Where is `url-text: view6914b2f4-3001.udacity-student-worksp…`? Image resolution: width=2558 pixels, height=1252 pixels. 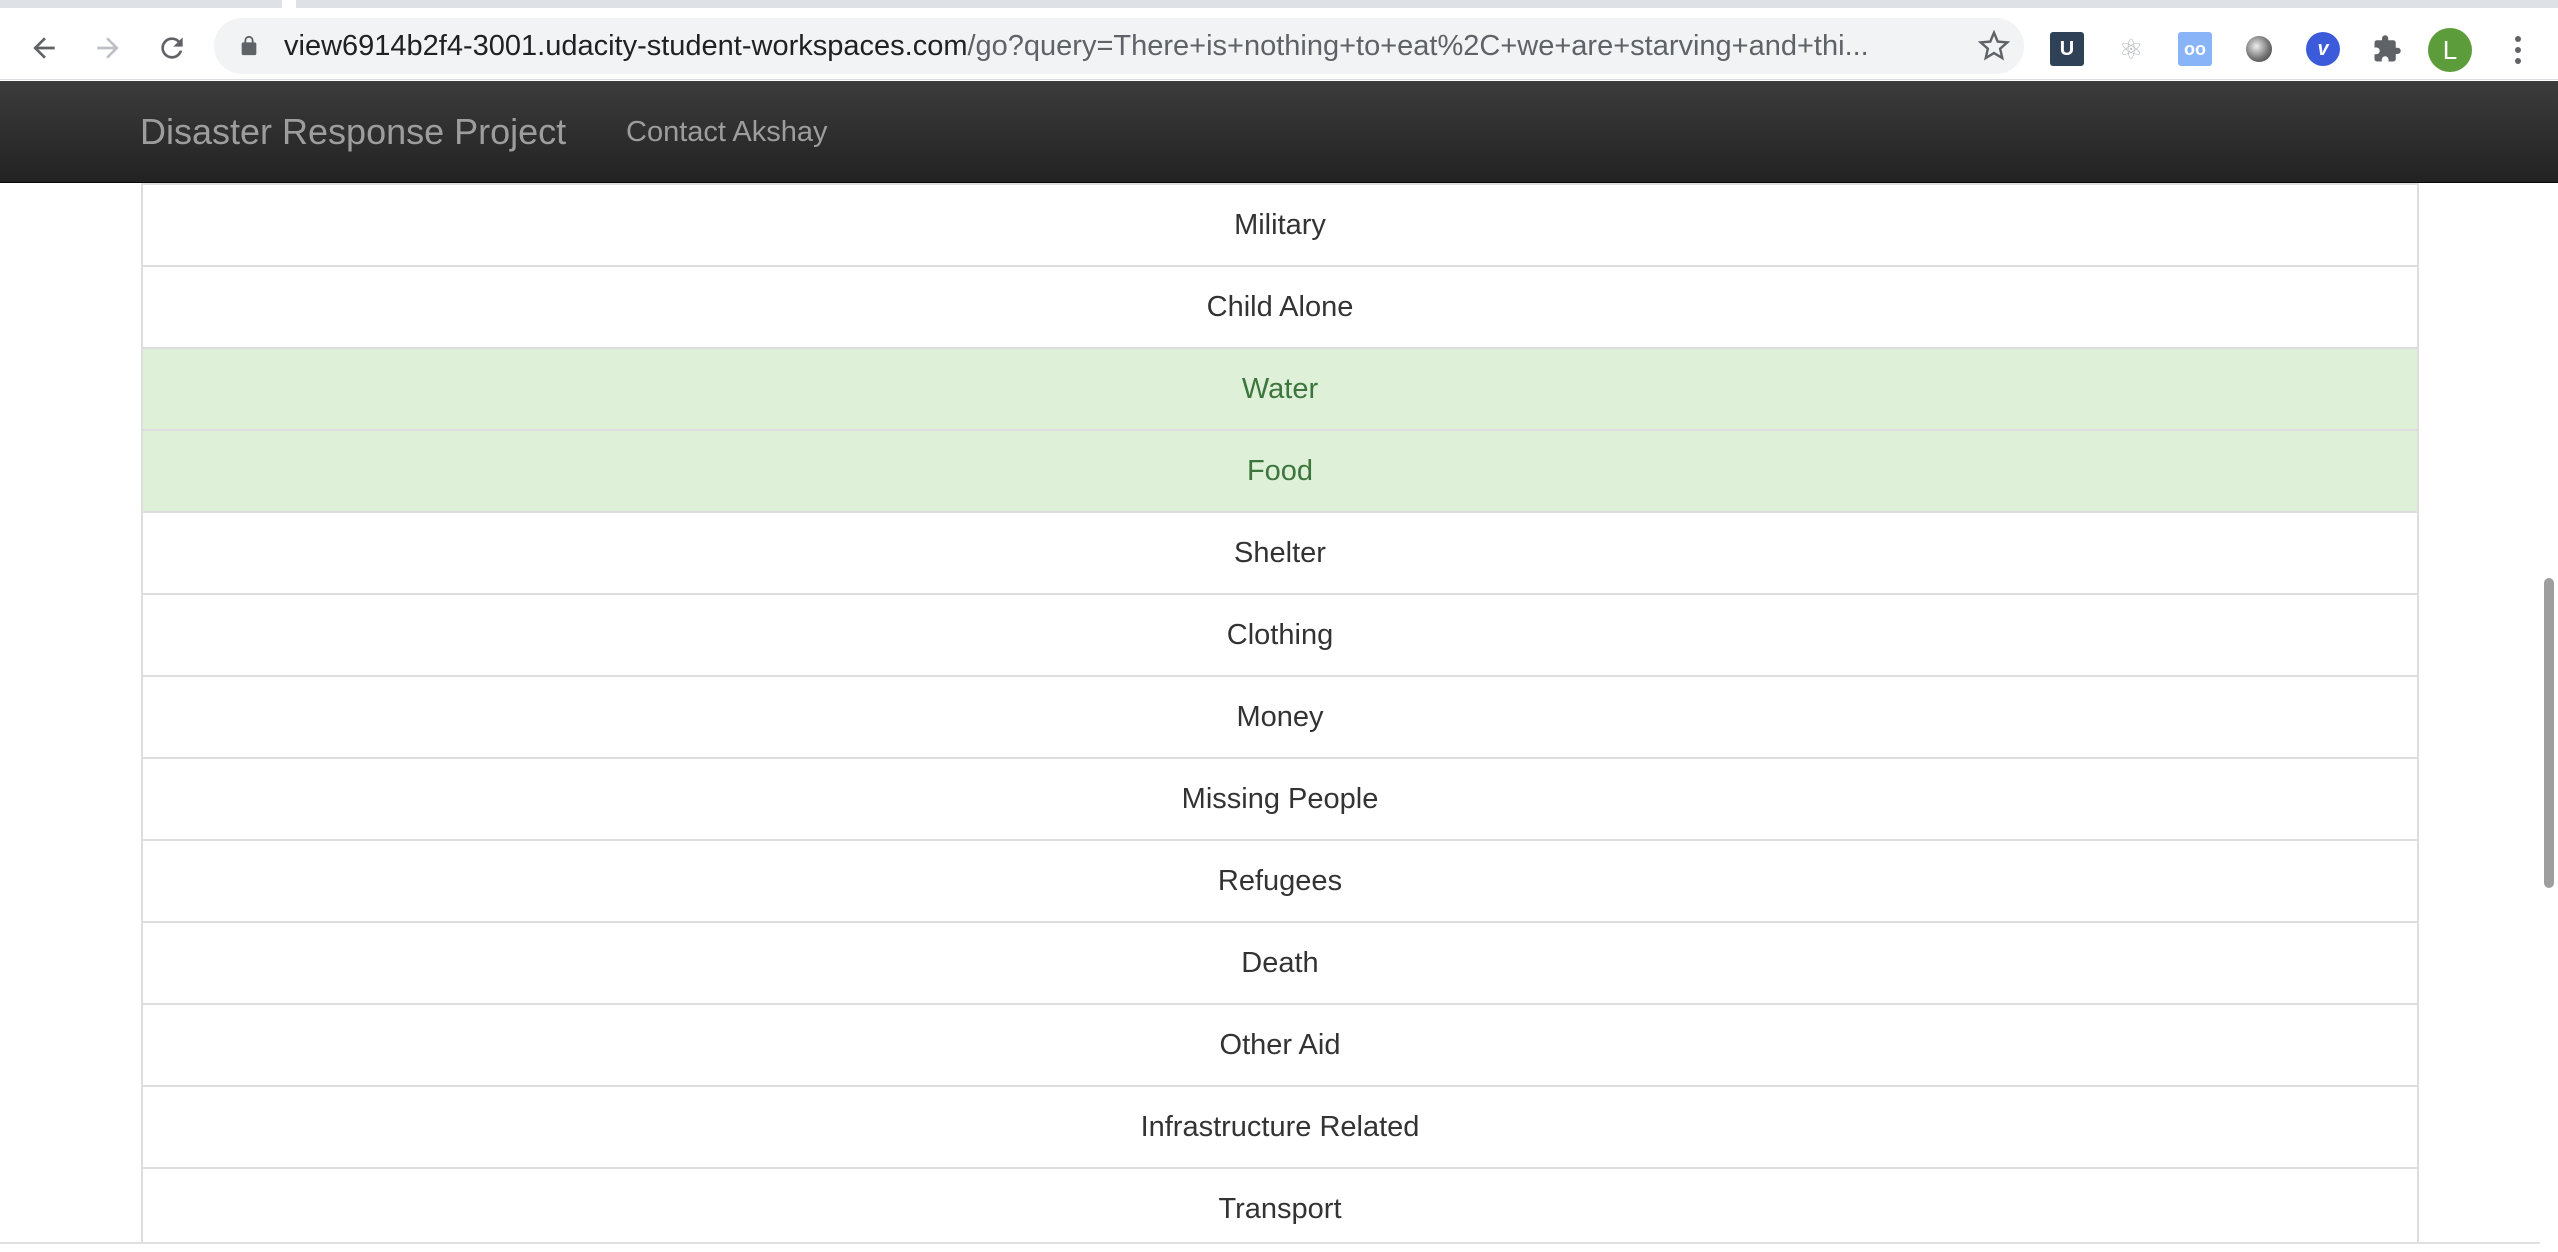
url-text: view6914b2f4-3001.udacity-student-worksp… is located at coordinates (1114, 46).